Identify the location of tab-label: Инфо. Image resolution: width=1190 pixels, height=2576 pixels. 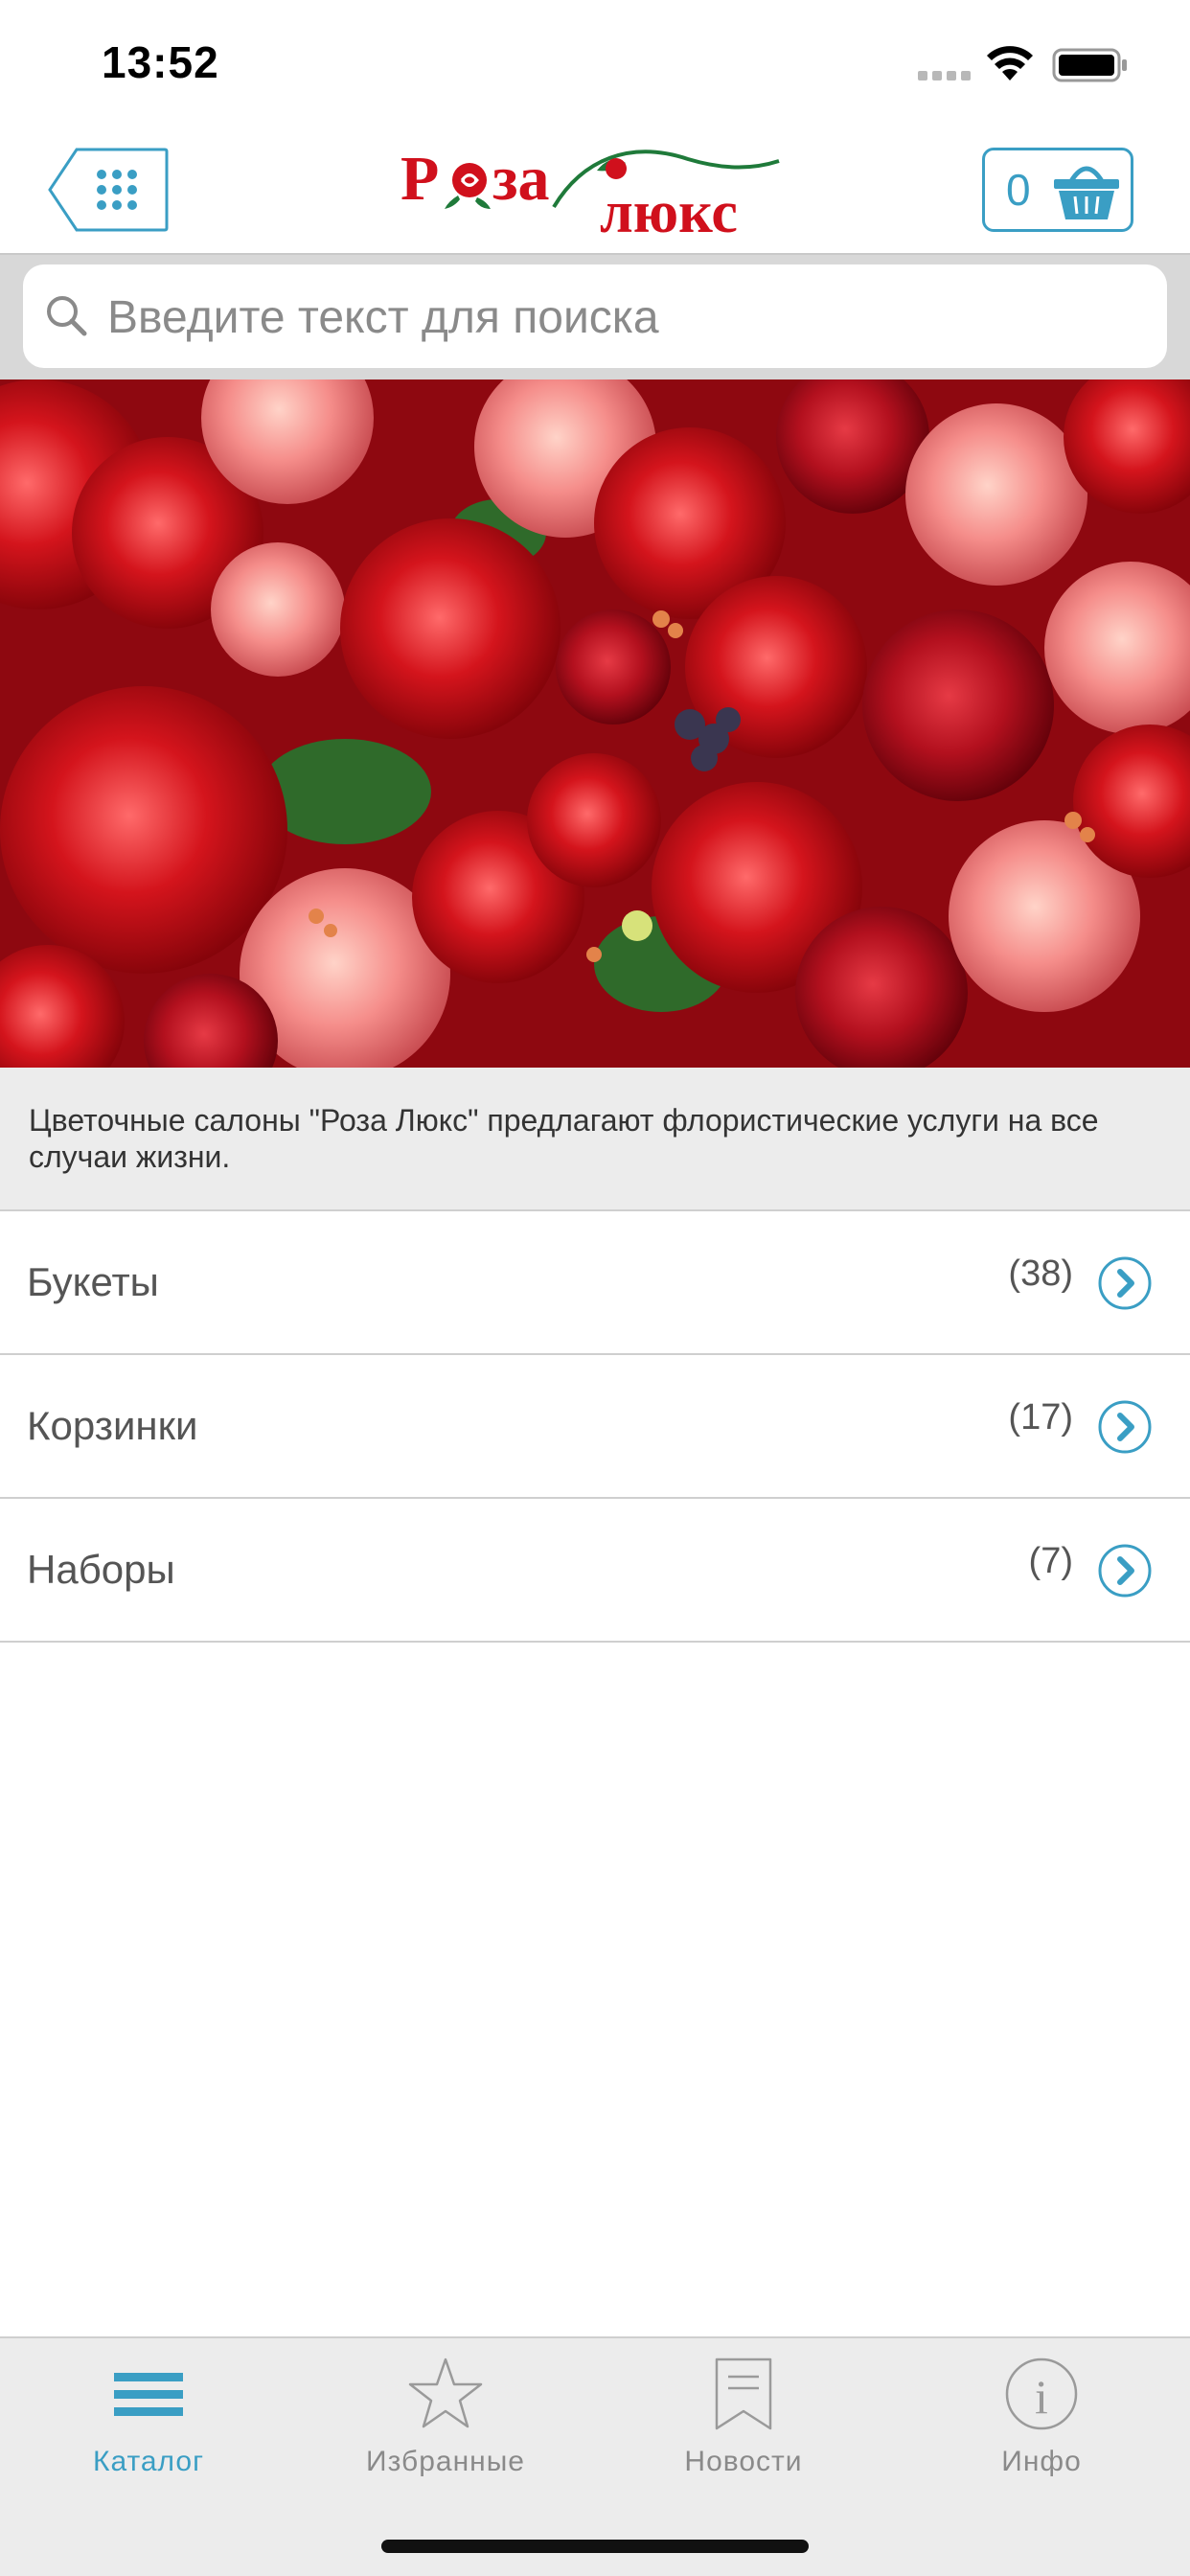
(1041, 2461).